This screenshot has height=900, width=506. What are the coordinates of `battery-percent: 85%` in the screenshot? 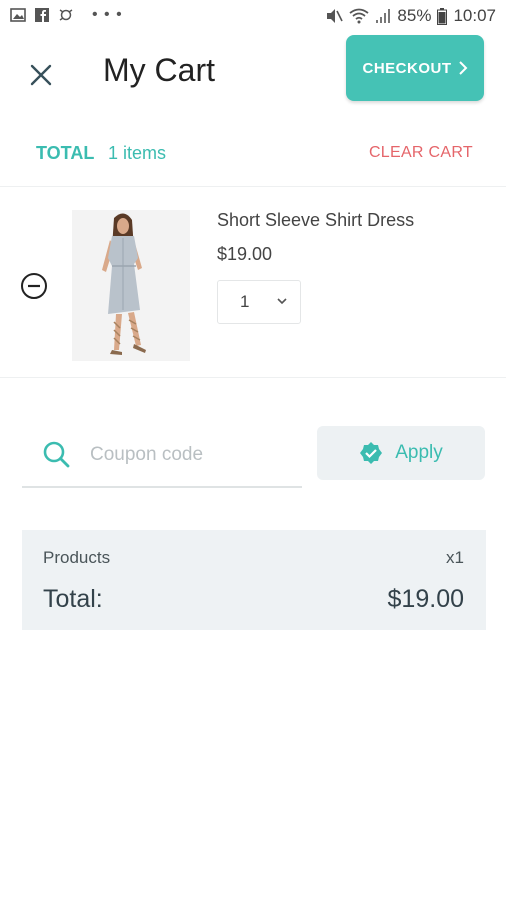 It's located at (414, 15).